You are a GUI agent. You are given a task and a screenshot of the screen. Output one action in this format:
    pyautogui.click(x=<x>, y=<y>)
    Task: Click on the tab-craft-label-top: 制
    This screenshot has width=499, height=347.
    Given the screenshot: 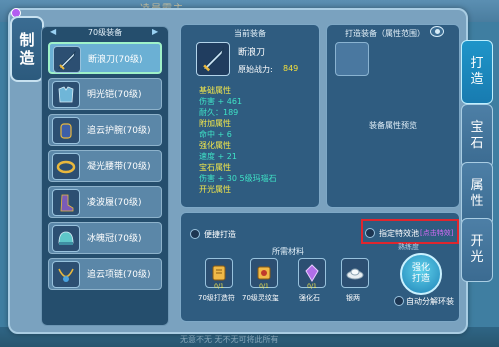 What is the action you would take?
    pyautogui.click(x=27, y=40)
    